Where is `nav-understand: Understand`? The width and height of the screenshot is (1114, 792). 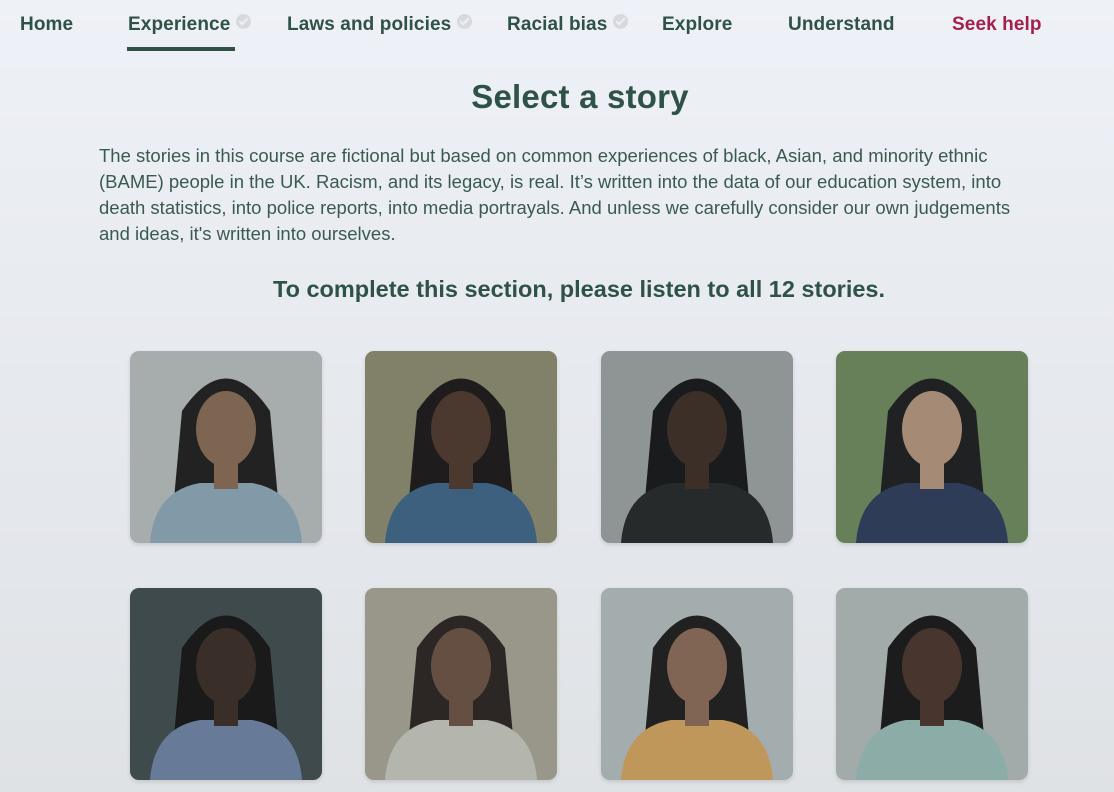 nav-understand: Understand is located at coordinates (841, 25).